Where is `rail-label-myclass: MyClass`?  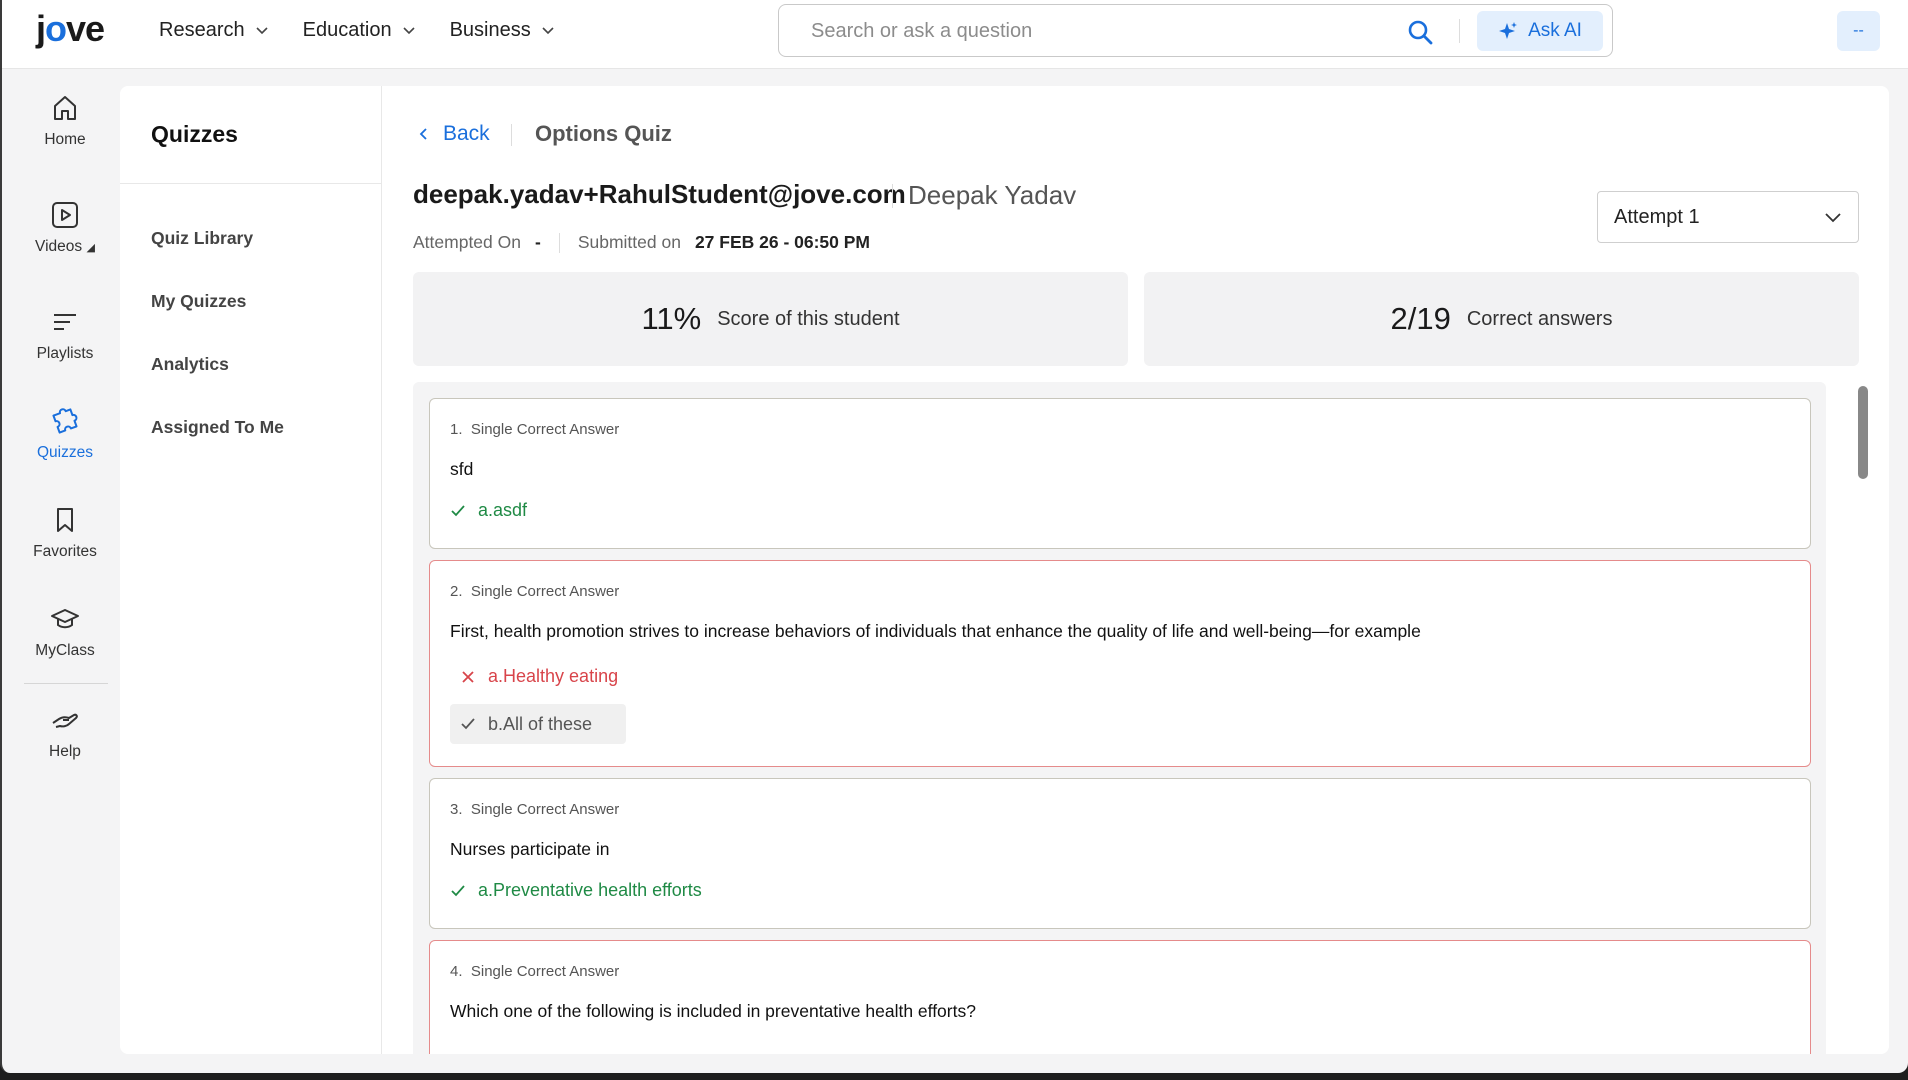
rail-label-myclass: MyClass is located at coordinates (65, 650).